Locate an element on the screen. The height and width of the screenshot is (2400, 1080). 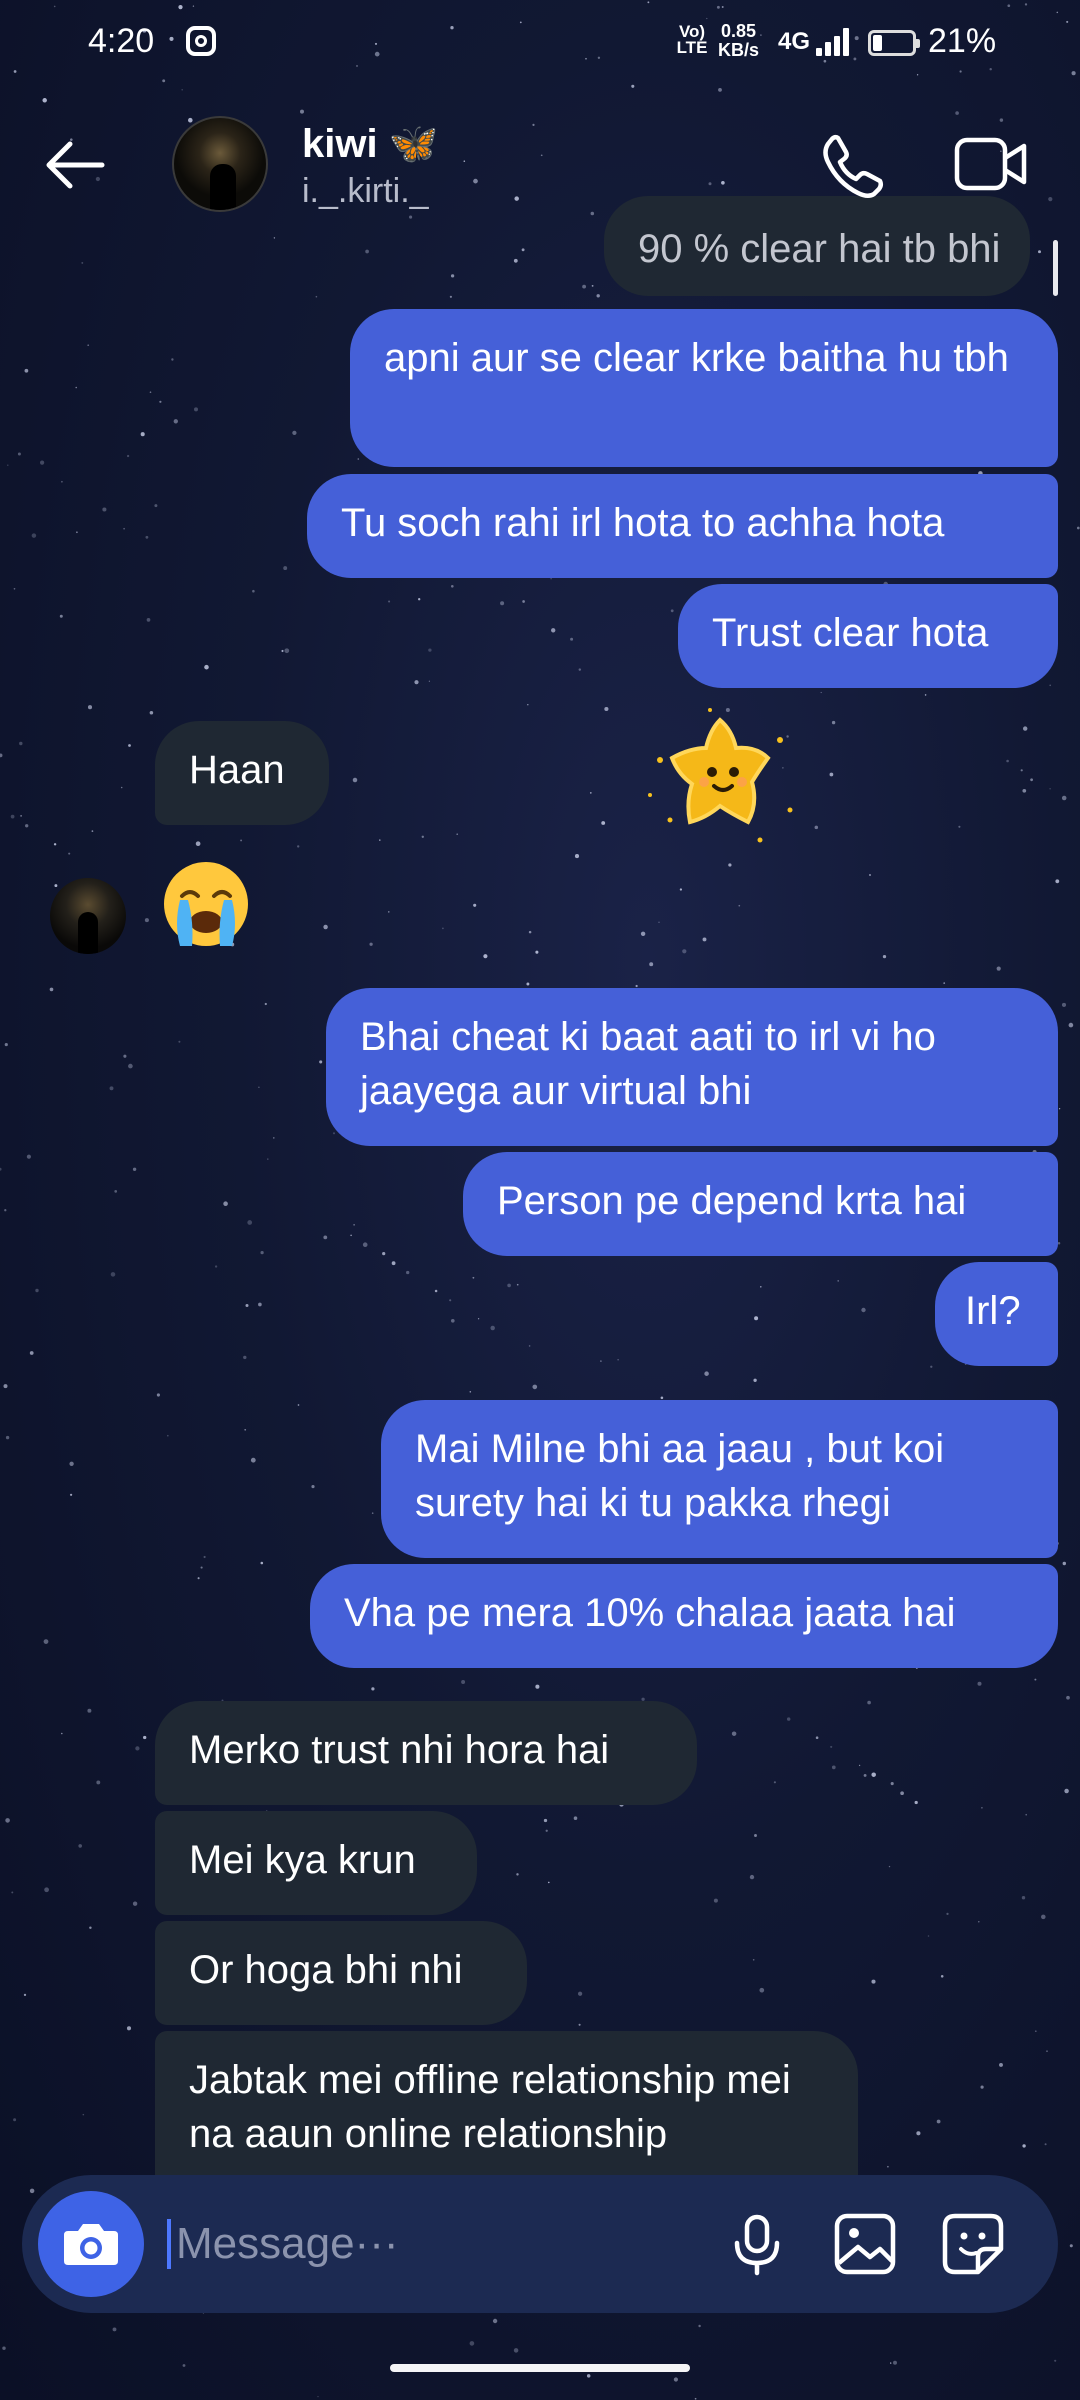
camera-icon is located at coordinates (91, 2244).